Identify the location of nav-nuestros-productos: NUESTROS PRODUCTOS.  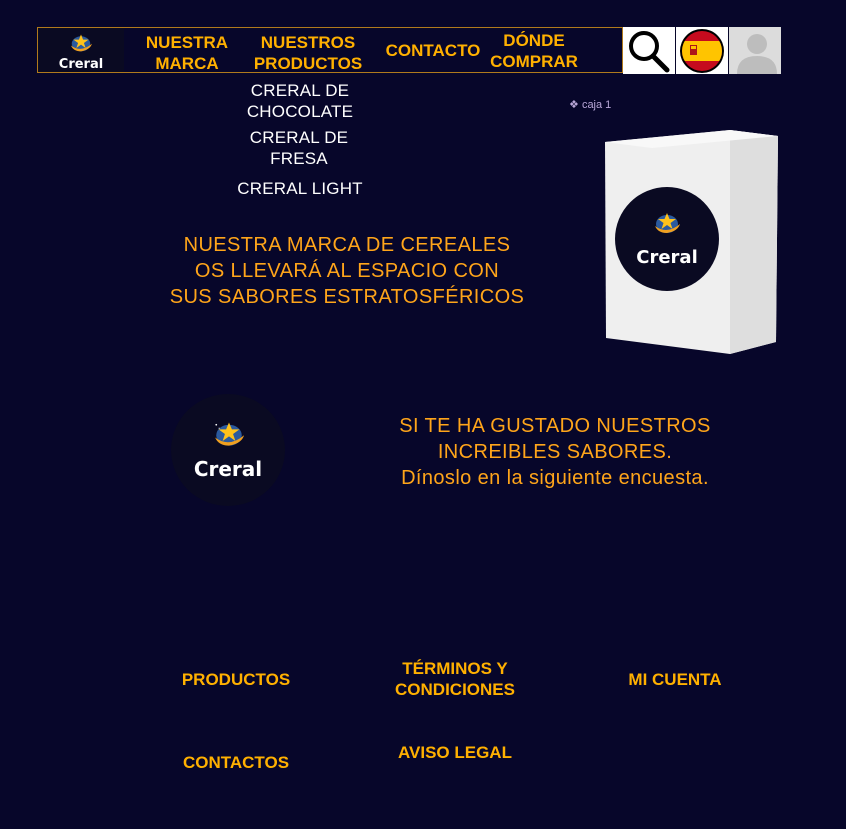
(308, 53).